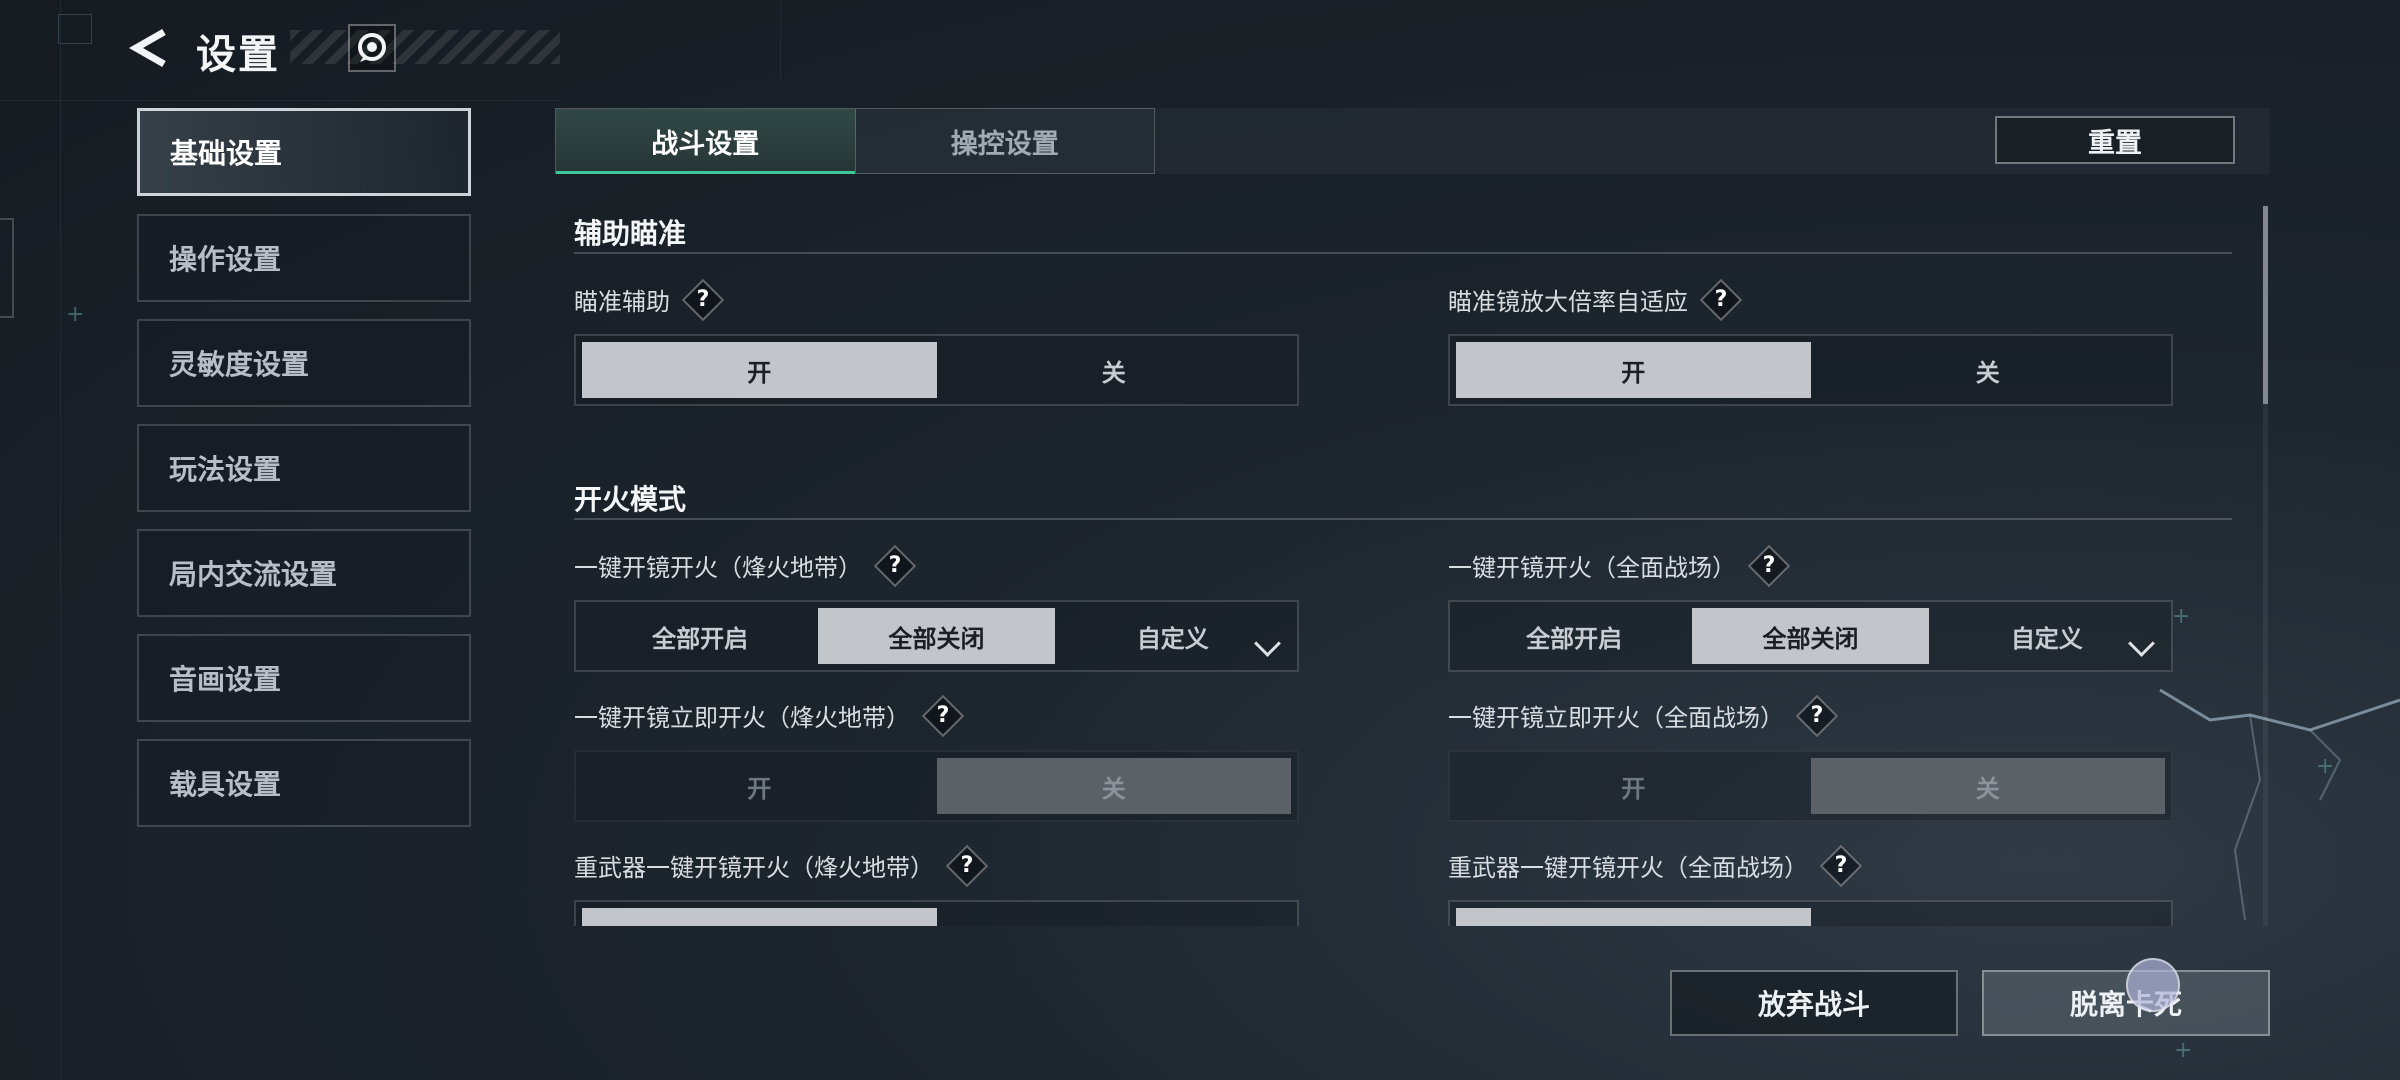 Image resolution: width=2400 pixels, height=1080 pixels. What do you see at coordinates (622, 302) in the screenshot?
I see `setting-label-text: 瞄准辅助` at bounding box center [622, 302].